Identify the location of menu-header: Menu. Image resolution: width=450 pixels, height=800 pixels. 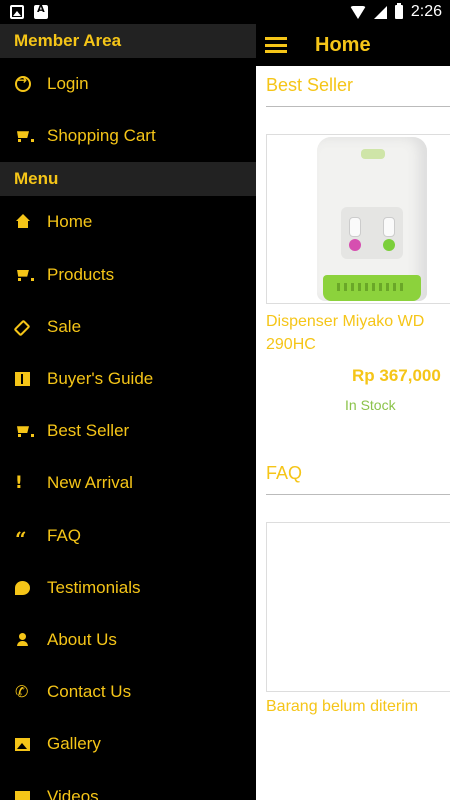
(128, 179).